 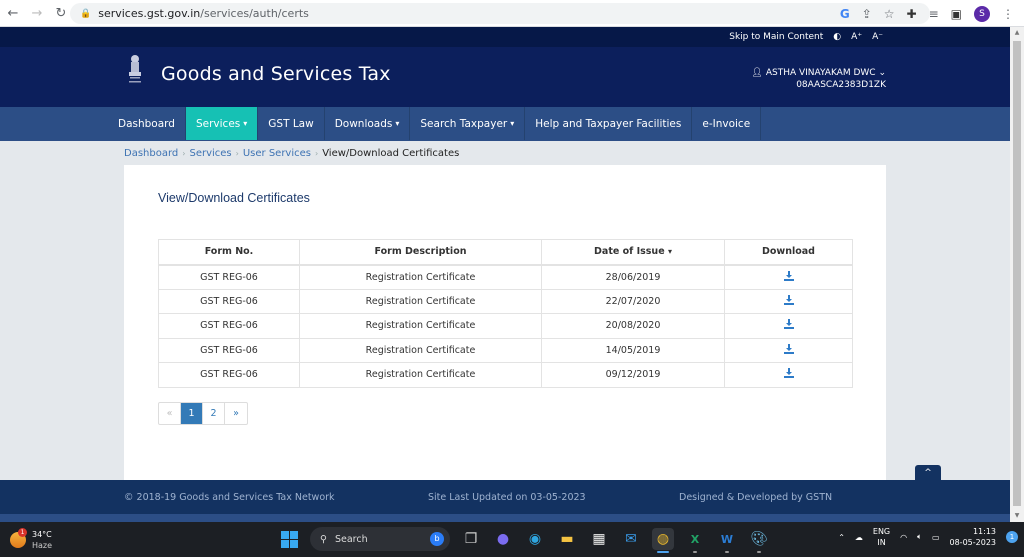 I want to click on file-explorer-icon: ▬, so click(x=567, y=539).